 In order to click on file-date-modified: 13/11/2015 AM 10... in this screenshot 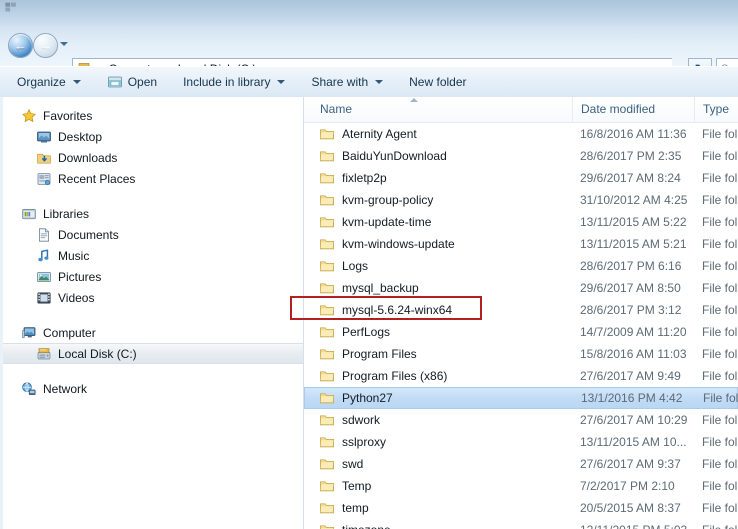, I will do `click(633, 442)`.